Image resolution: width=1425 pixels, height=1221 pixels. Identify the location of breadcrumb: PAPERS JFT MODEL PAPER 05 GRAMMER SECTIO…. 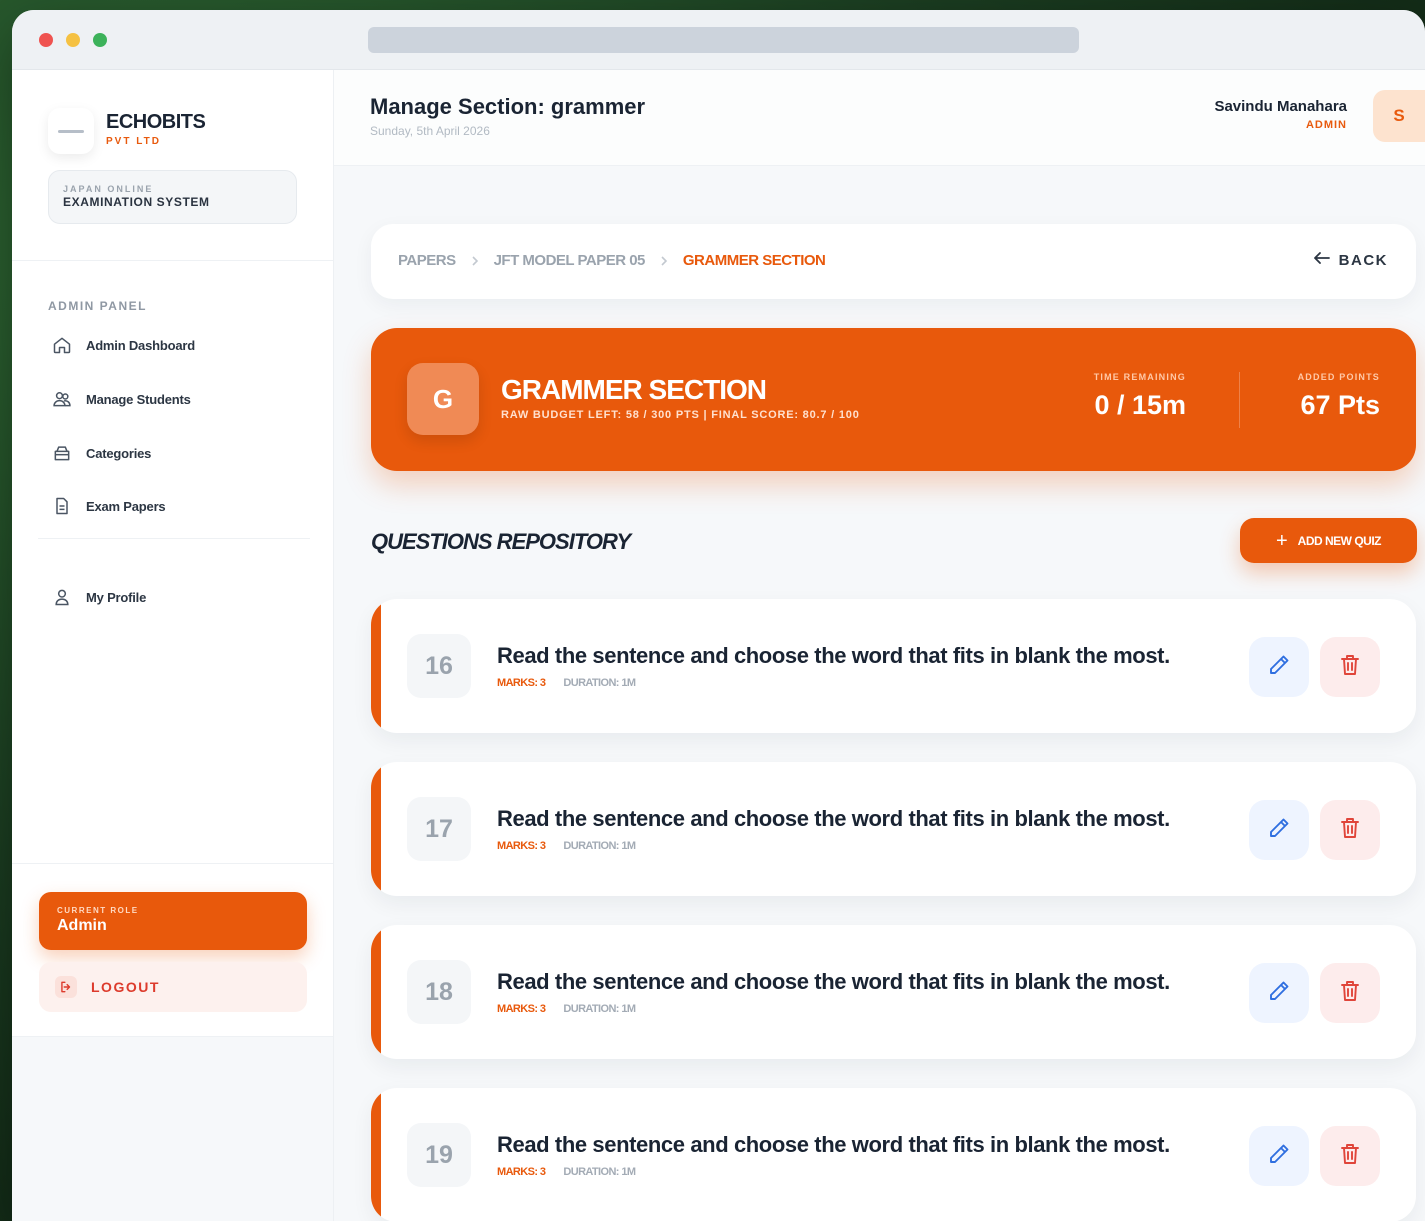
(612, 260).